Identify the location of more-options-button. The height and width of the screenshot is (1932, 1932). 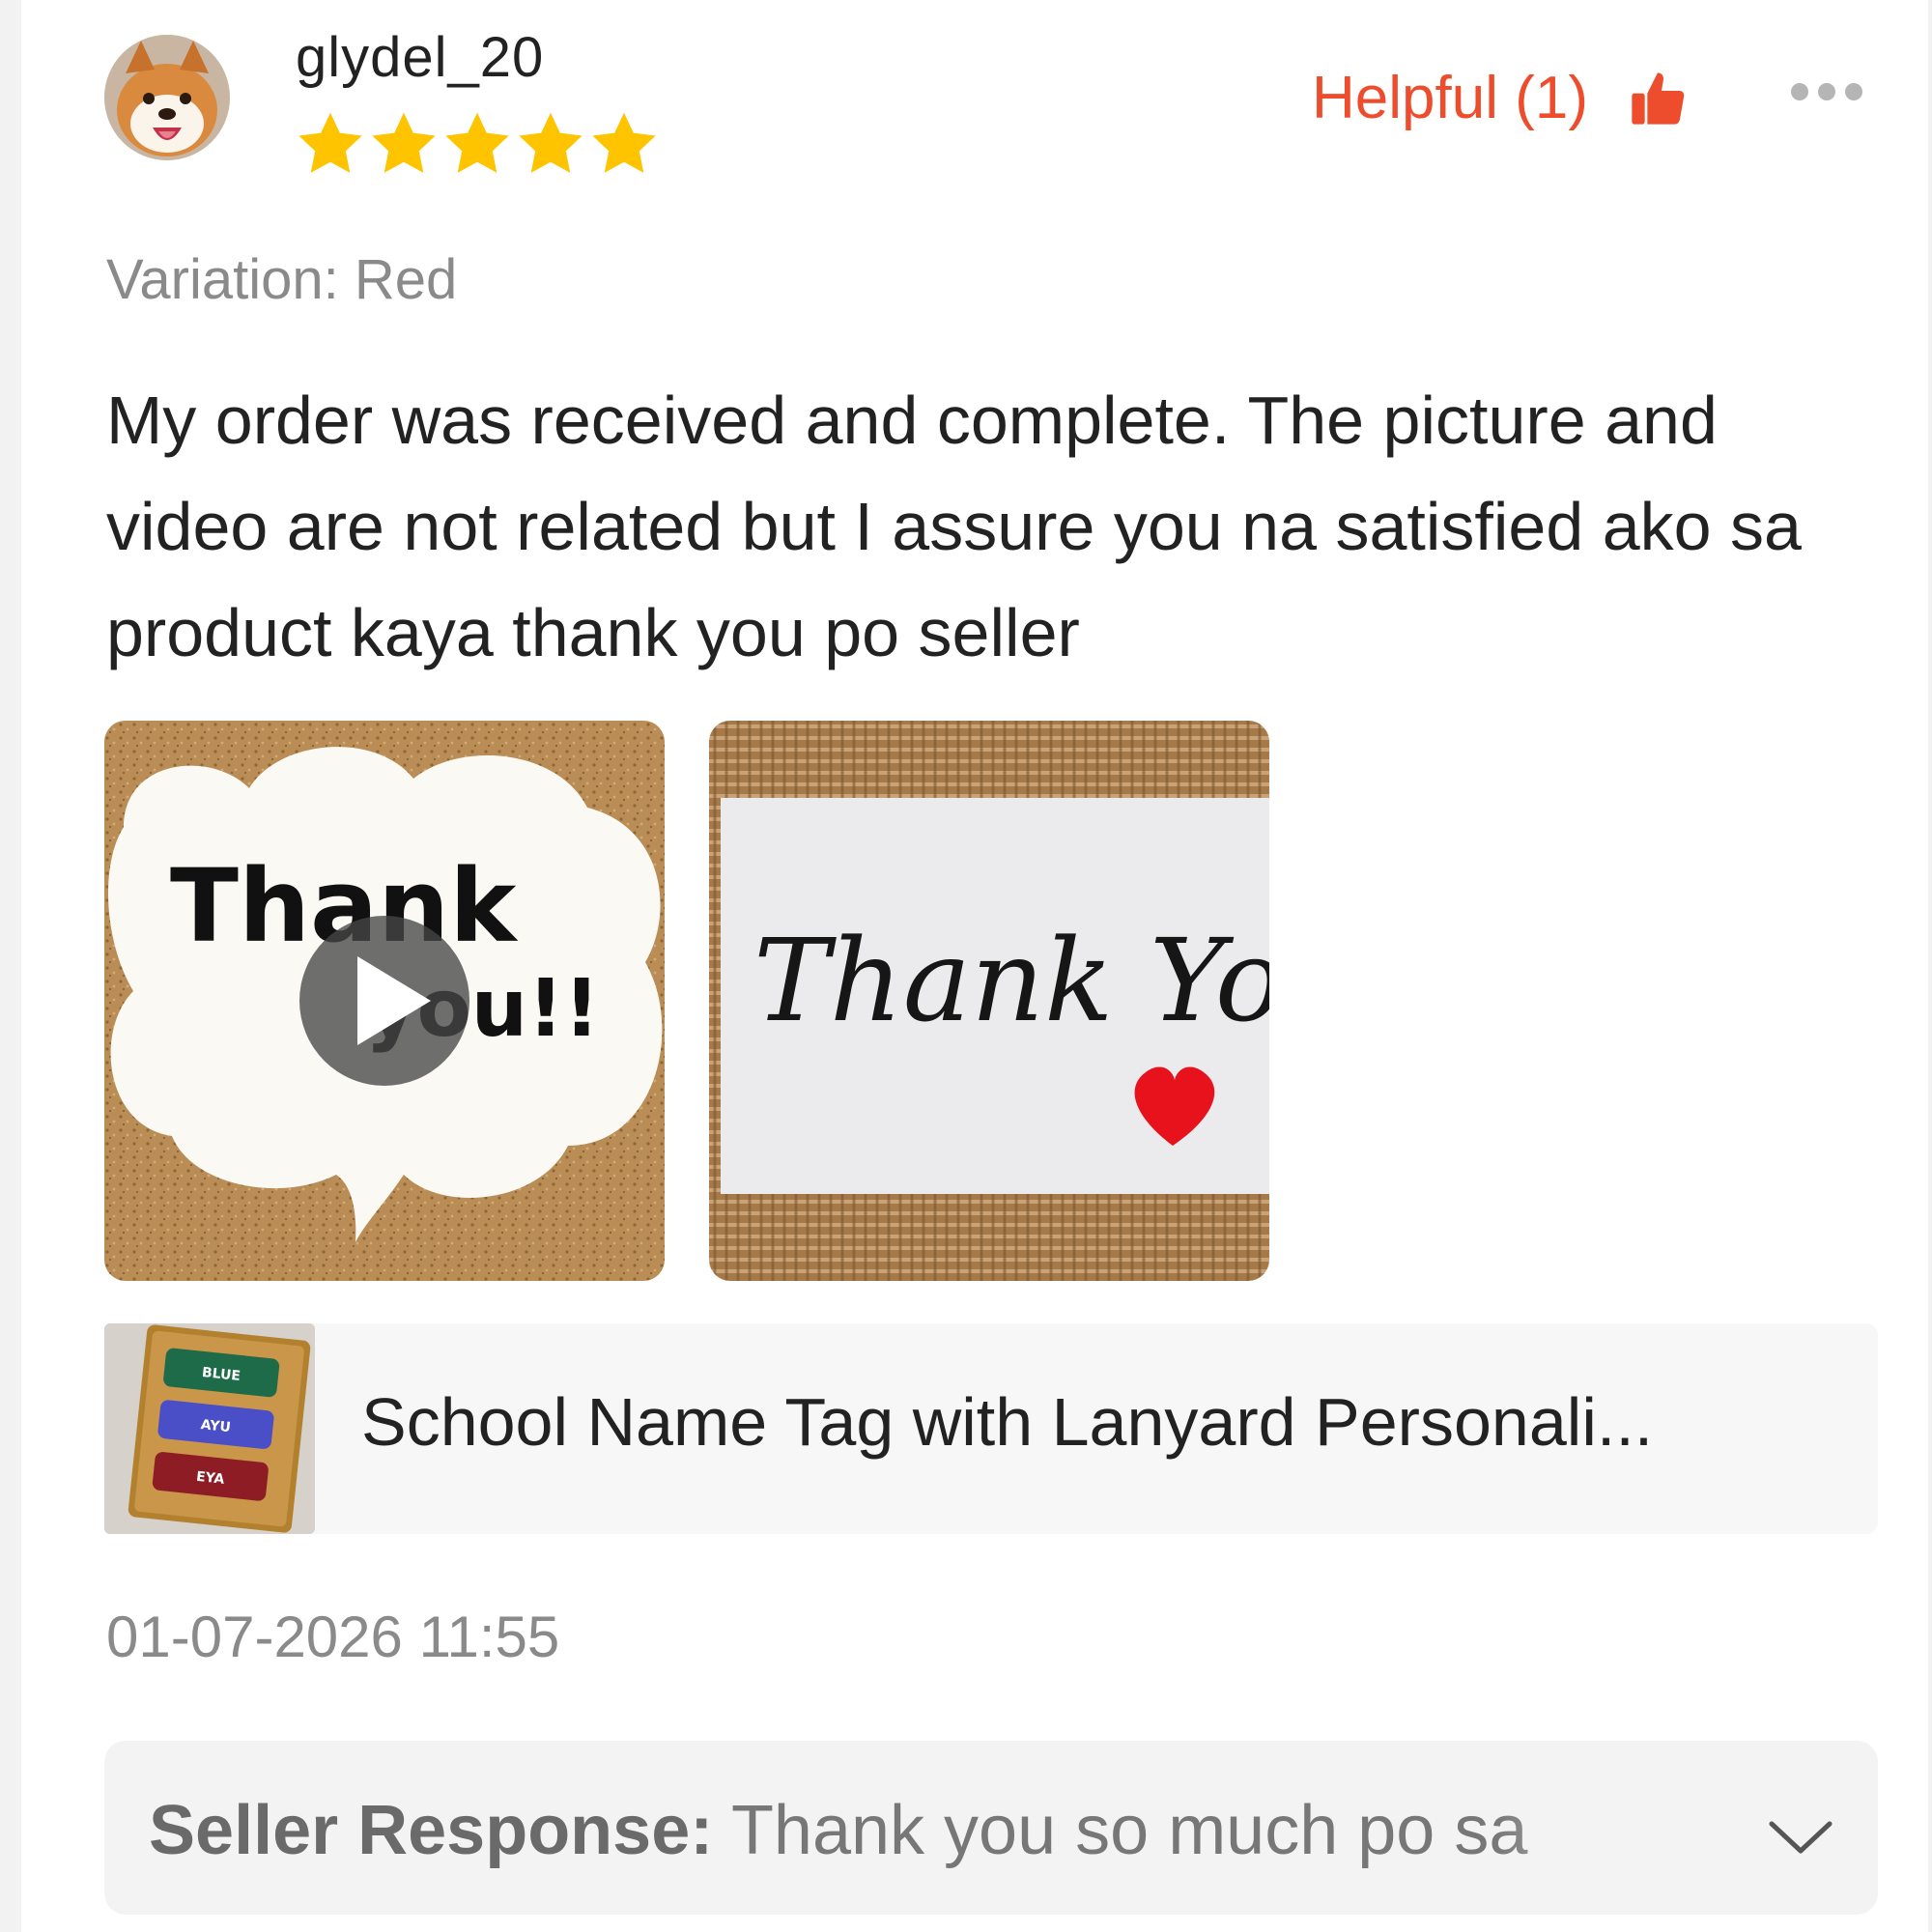
(1826, 91).